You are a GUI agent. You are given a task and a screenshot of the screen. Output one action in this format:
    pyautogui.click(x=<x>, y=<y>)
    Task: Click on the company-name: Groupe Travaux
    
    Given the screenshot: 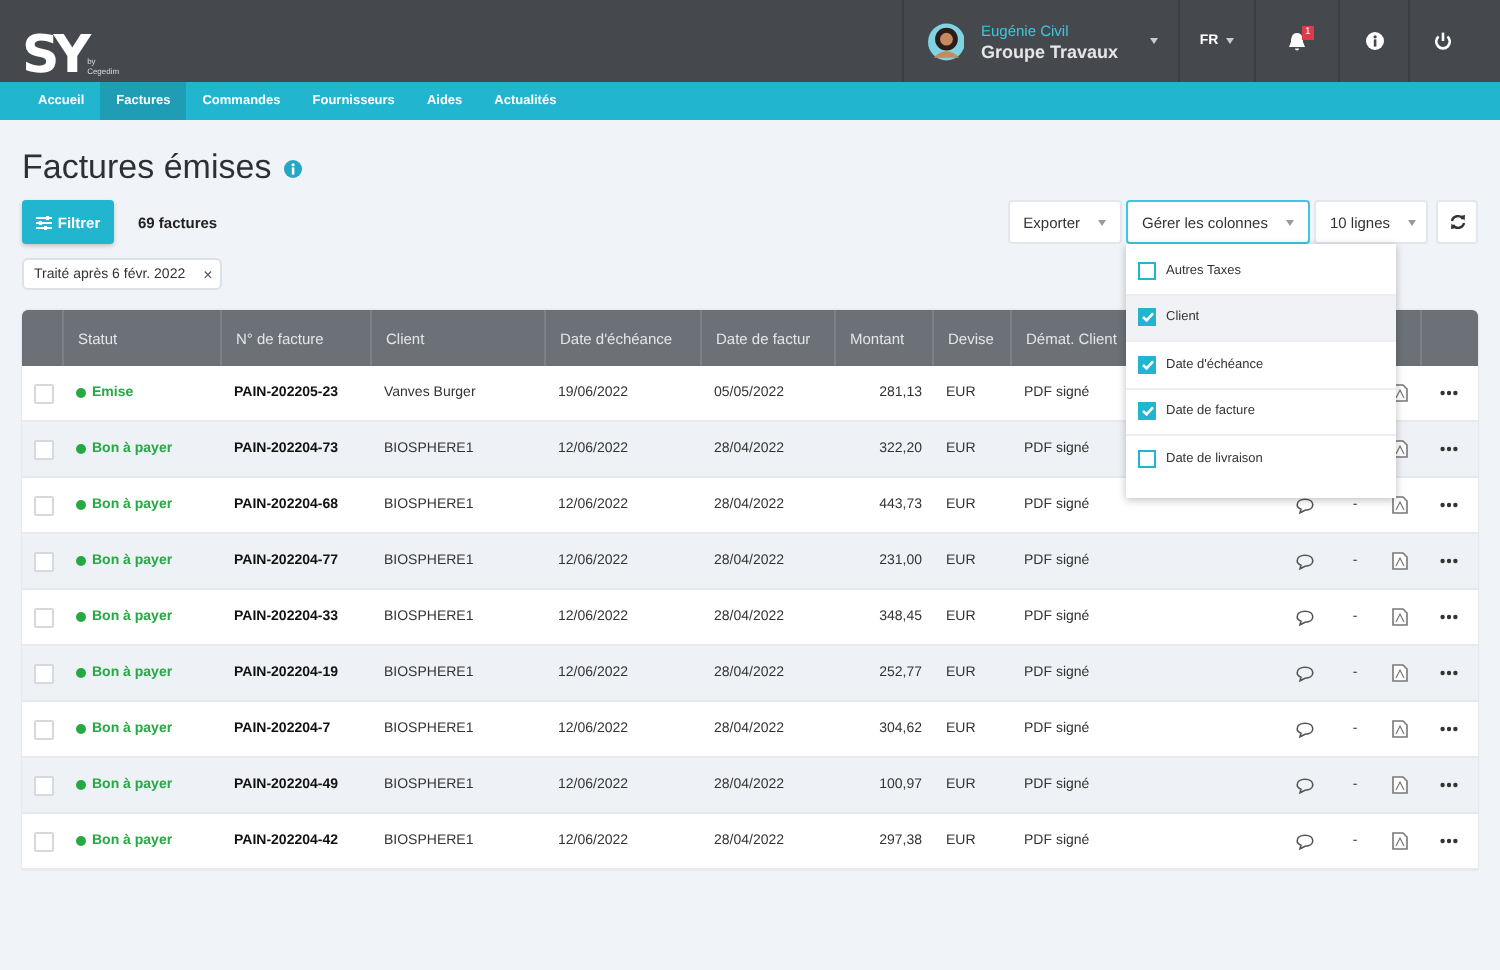 What is the action you would take?
    pyautogui.click(x=1049, y=51)
    